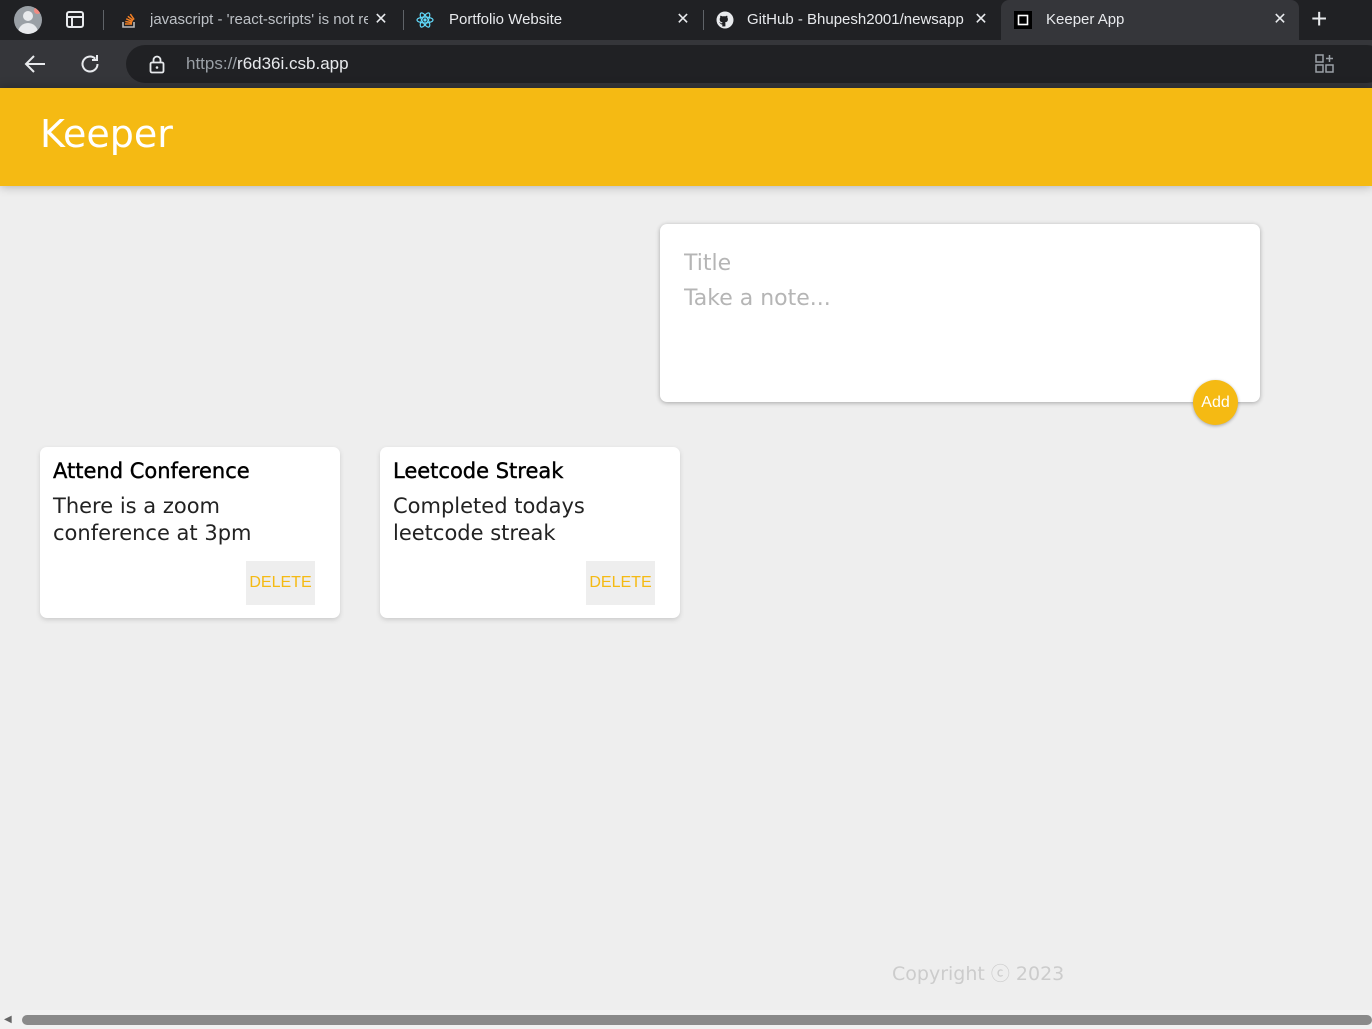 This screenshot has width=1372, height=1029. What do you see at coordinates (686, 137) in the screenshot?
I see `app-header: Keeper` at bounding box center [686, 137].